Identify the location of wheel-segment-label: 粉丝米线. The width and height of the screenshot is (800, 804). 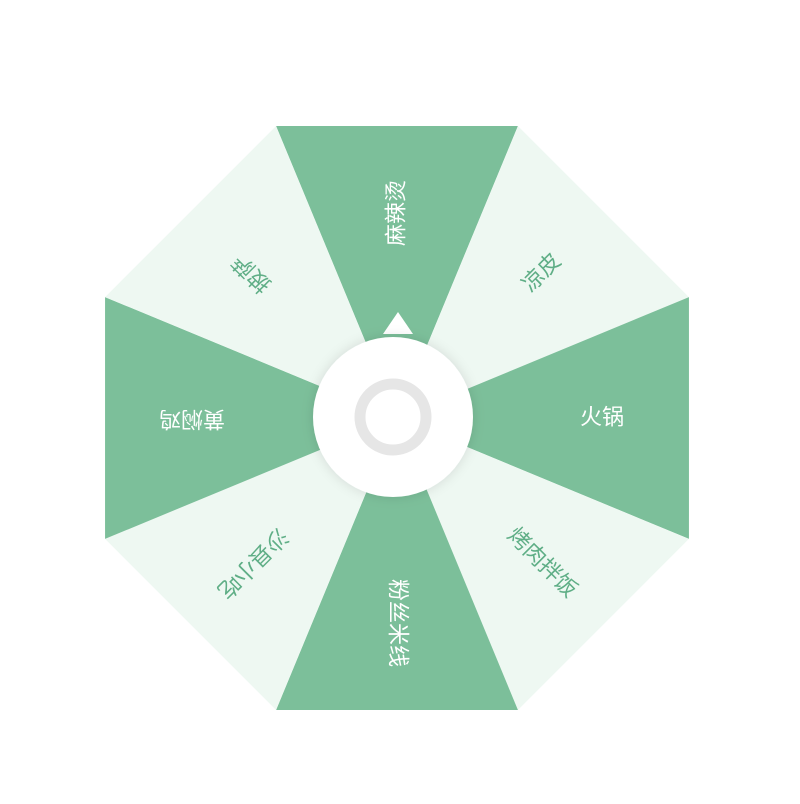
(397, 623).